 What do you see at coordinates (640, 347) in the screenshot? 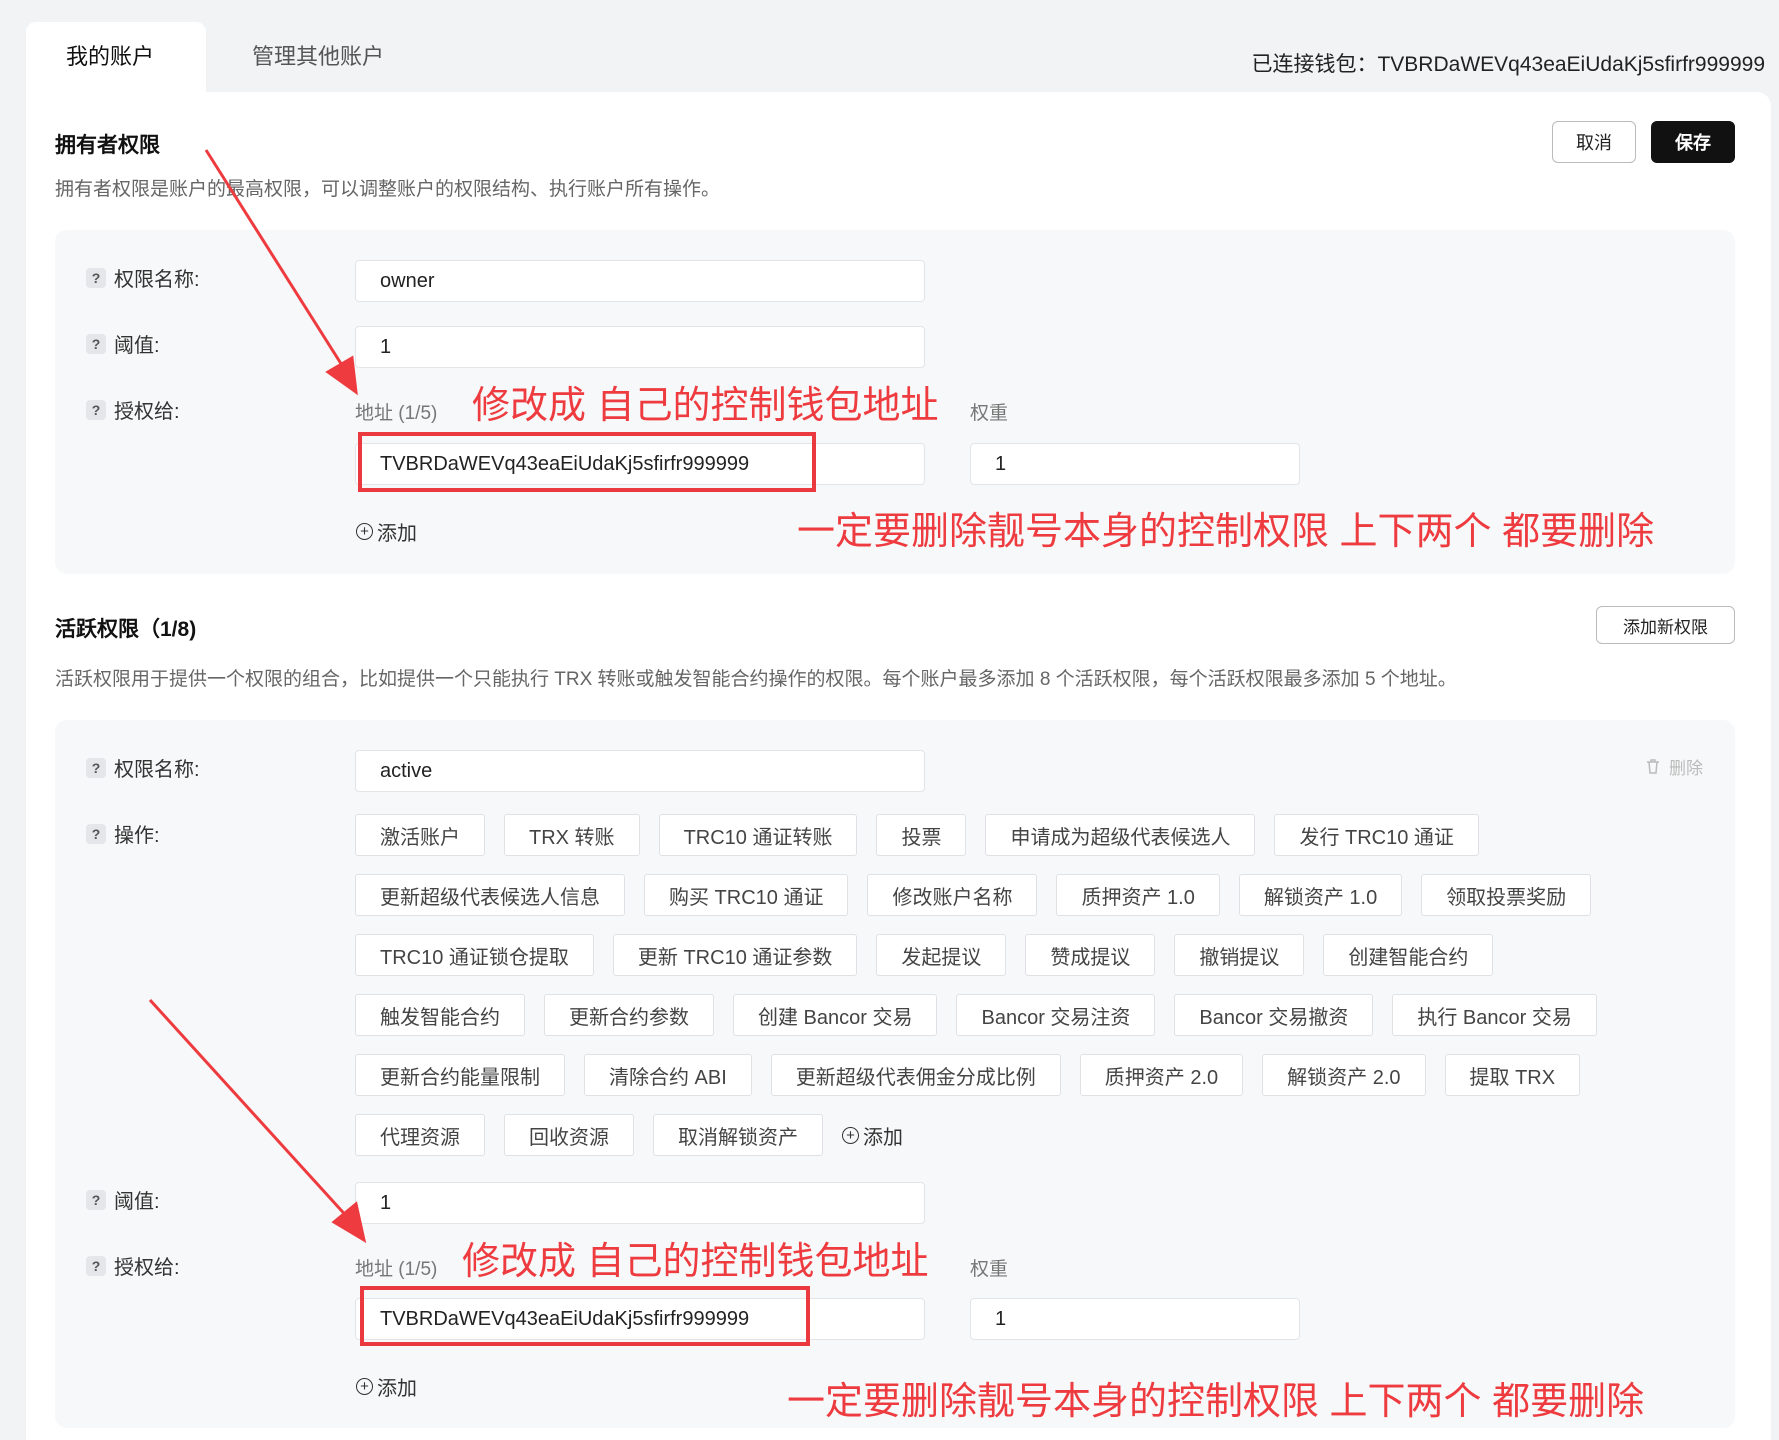
I see `owner-threshold-input: 1` at bounding box center [640, 347].